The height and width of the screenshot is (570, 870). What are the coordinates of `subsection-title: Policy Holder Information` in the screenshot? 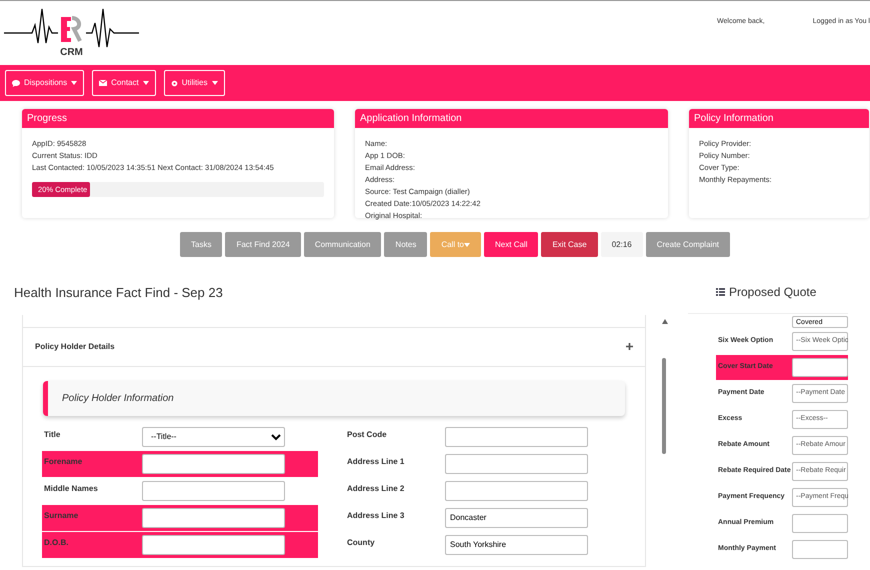 It's located at (118, 399).